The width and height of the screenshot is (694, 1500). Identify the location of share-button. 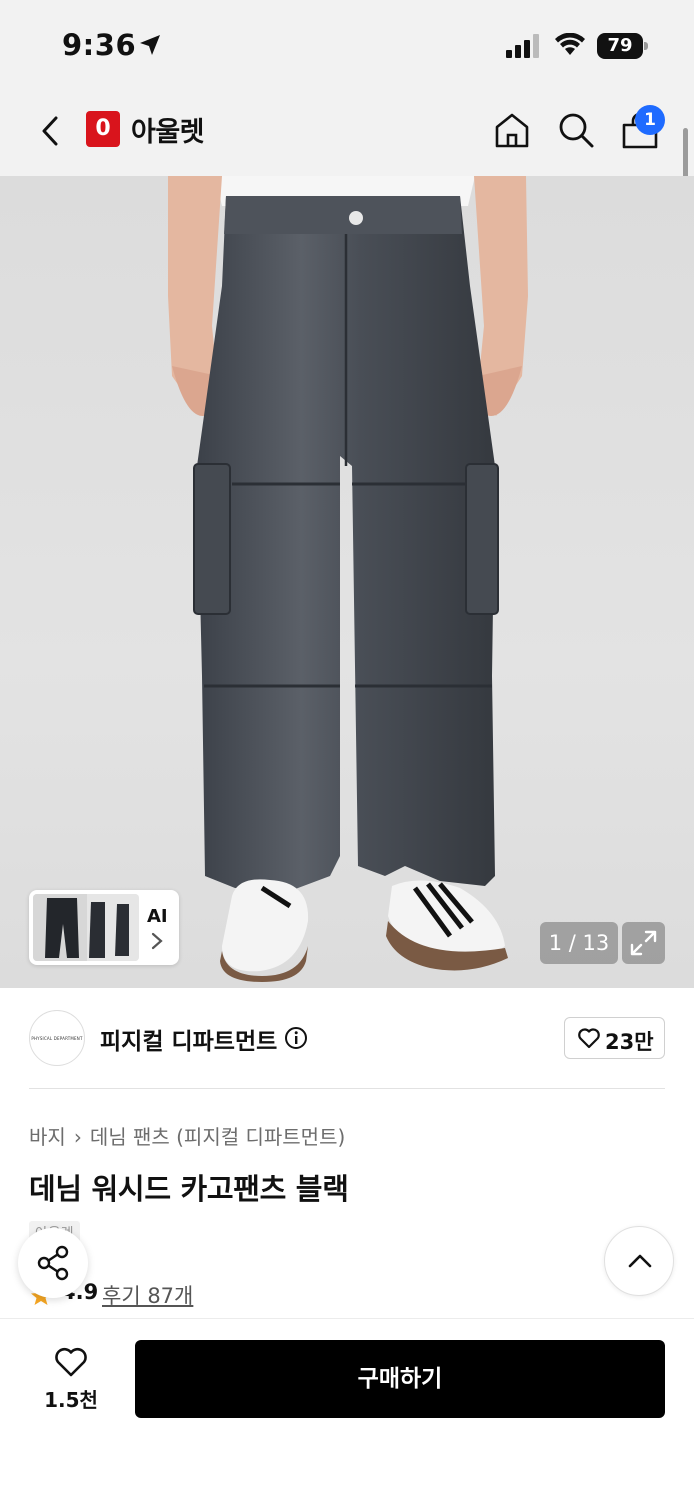
(53, 1263).